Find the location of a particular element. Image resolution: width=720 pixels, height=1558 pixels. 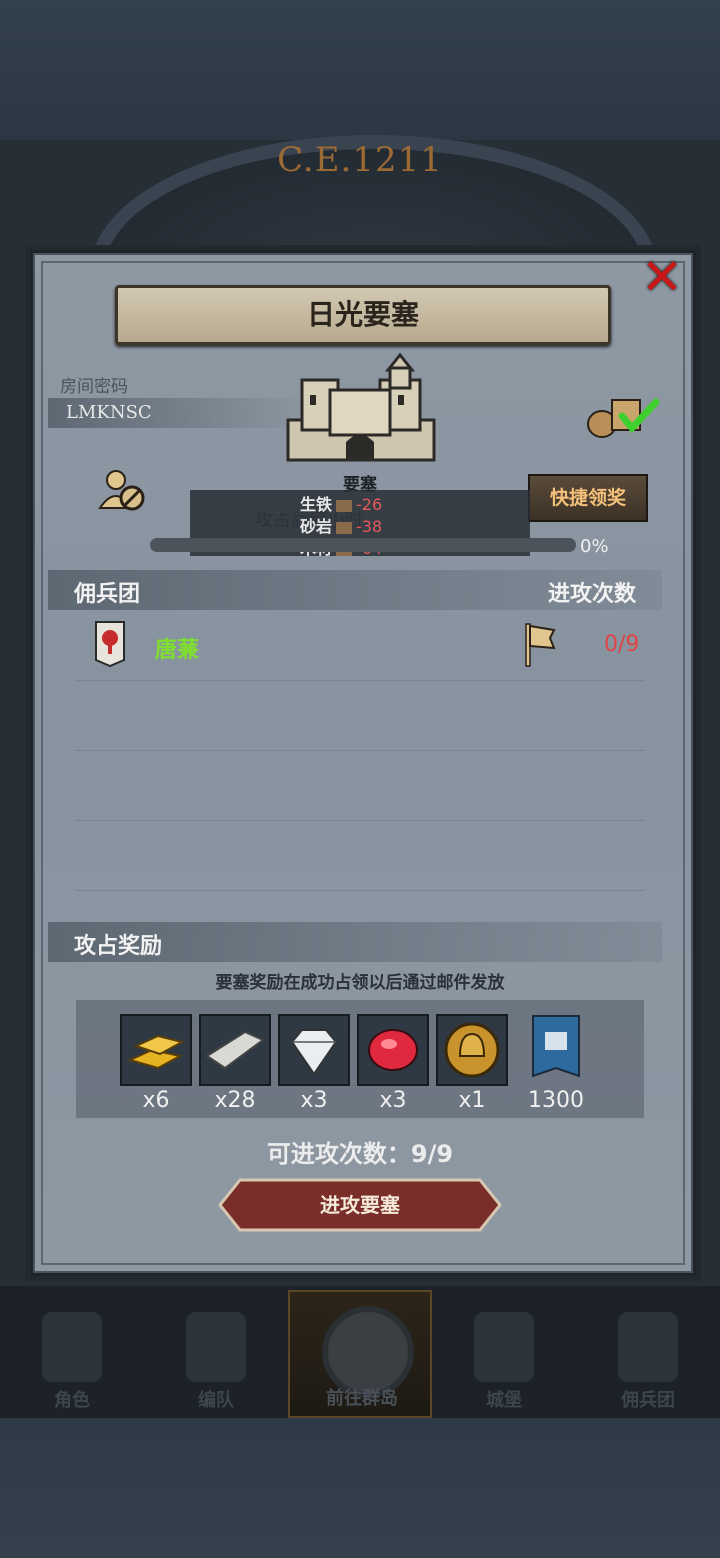

nav-label: 角色 is located at coordinates (72, 1400).